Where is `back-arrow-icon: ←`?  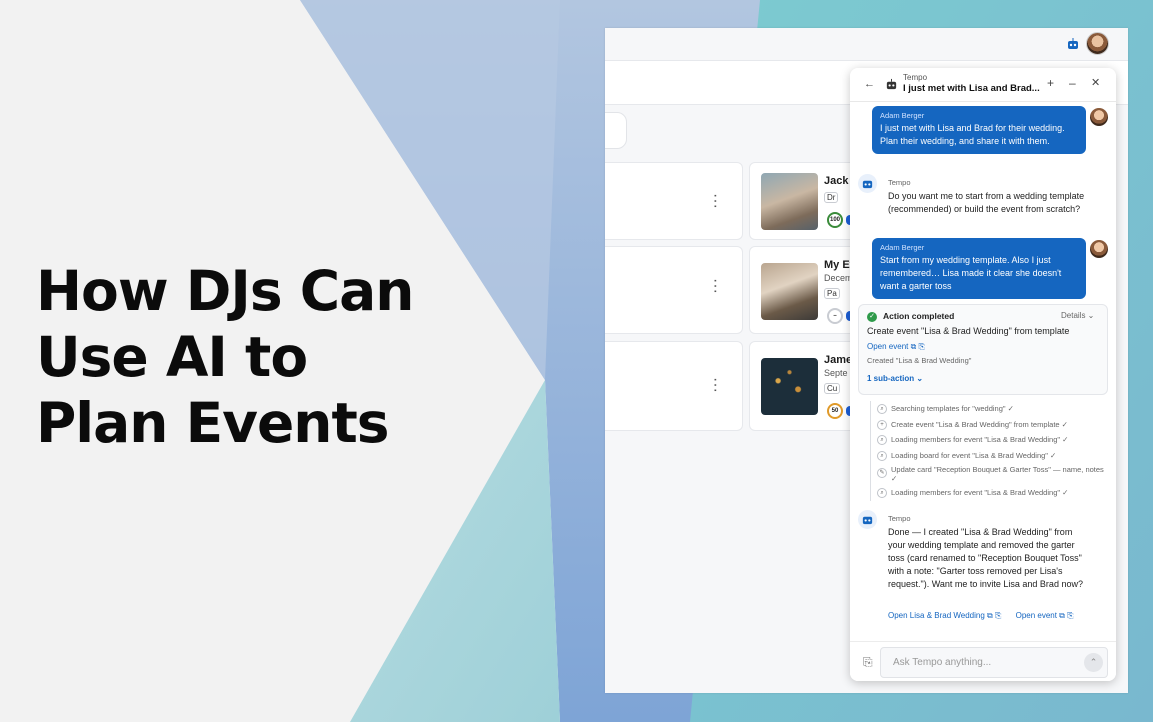
back-arrow-icon: ← is located at coordinates (869, 84).